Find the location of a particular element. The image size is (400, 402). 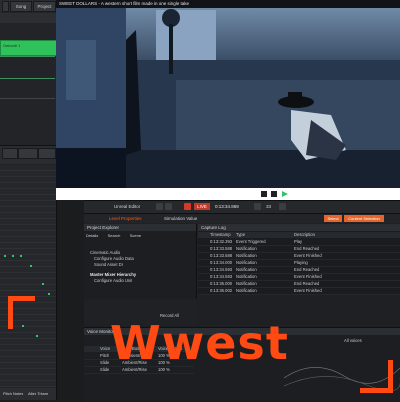

log-cell-type: Event Triggered is located at coordinates (251, 241).